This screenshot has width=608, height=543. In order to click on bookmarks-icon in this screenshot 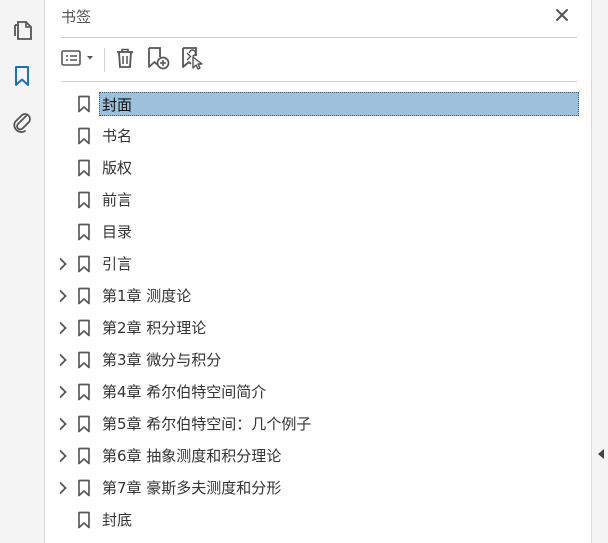, I will do `click(22, 76)`.